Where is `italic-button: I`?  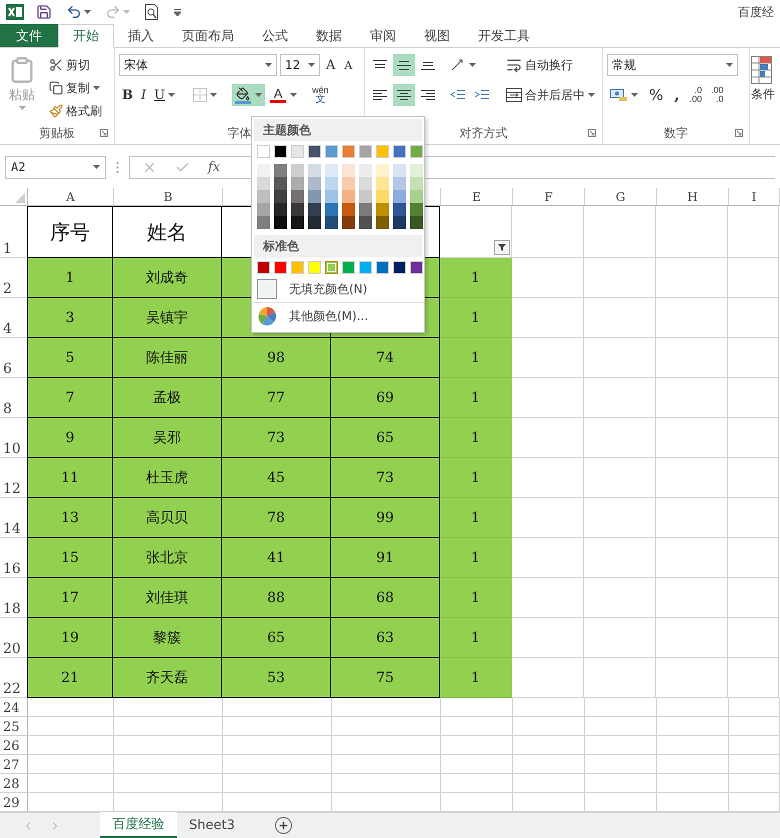 italic-button: I is located at coordinates (144, 95).